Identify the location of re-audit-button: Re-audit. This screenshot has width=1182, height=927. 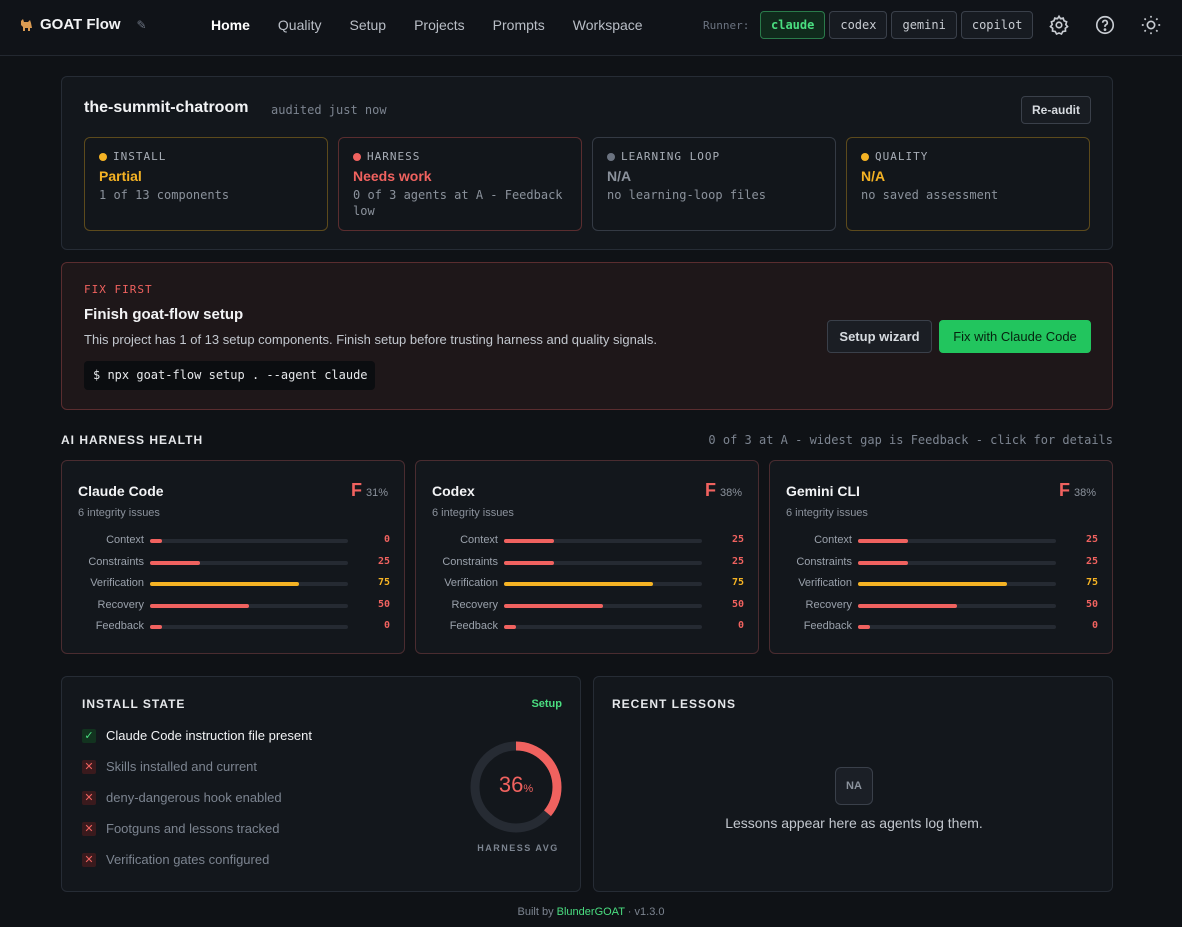
(1056, 110).